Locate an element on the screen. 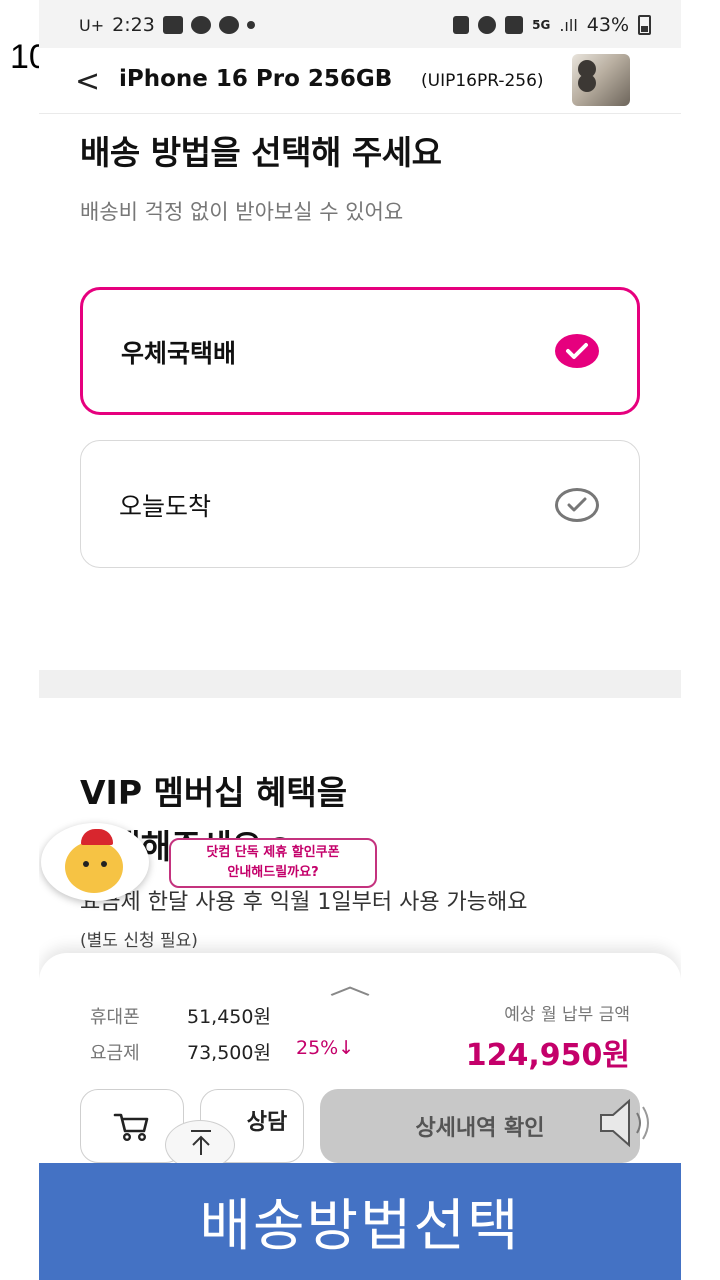 The height and width of the screenshot is (1280, 720). section-divider is located at coordinates (360, 684).